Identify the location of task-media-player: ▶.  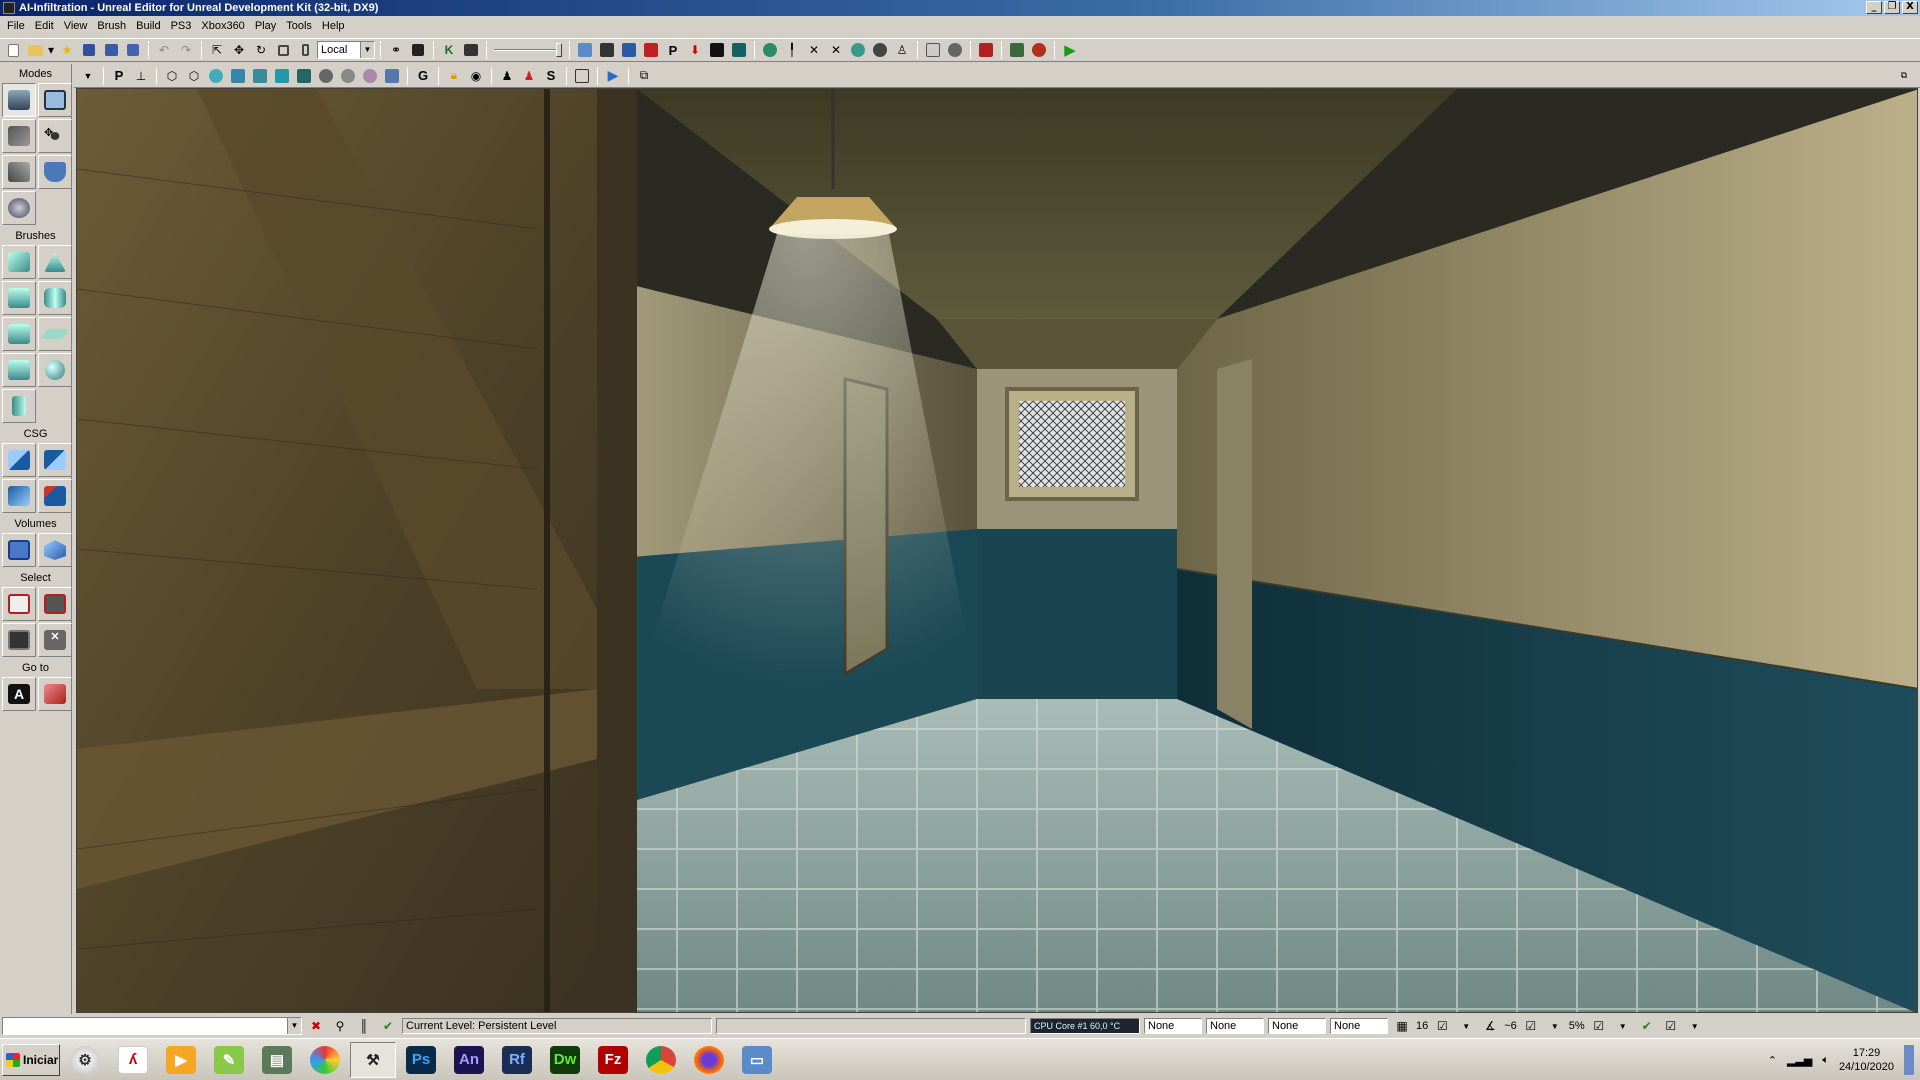
(181, 1060).